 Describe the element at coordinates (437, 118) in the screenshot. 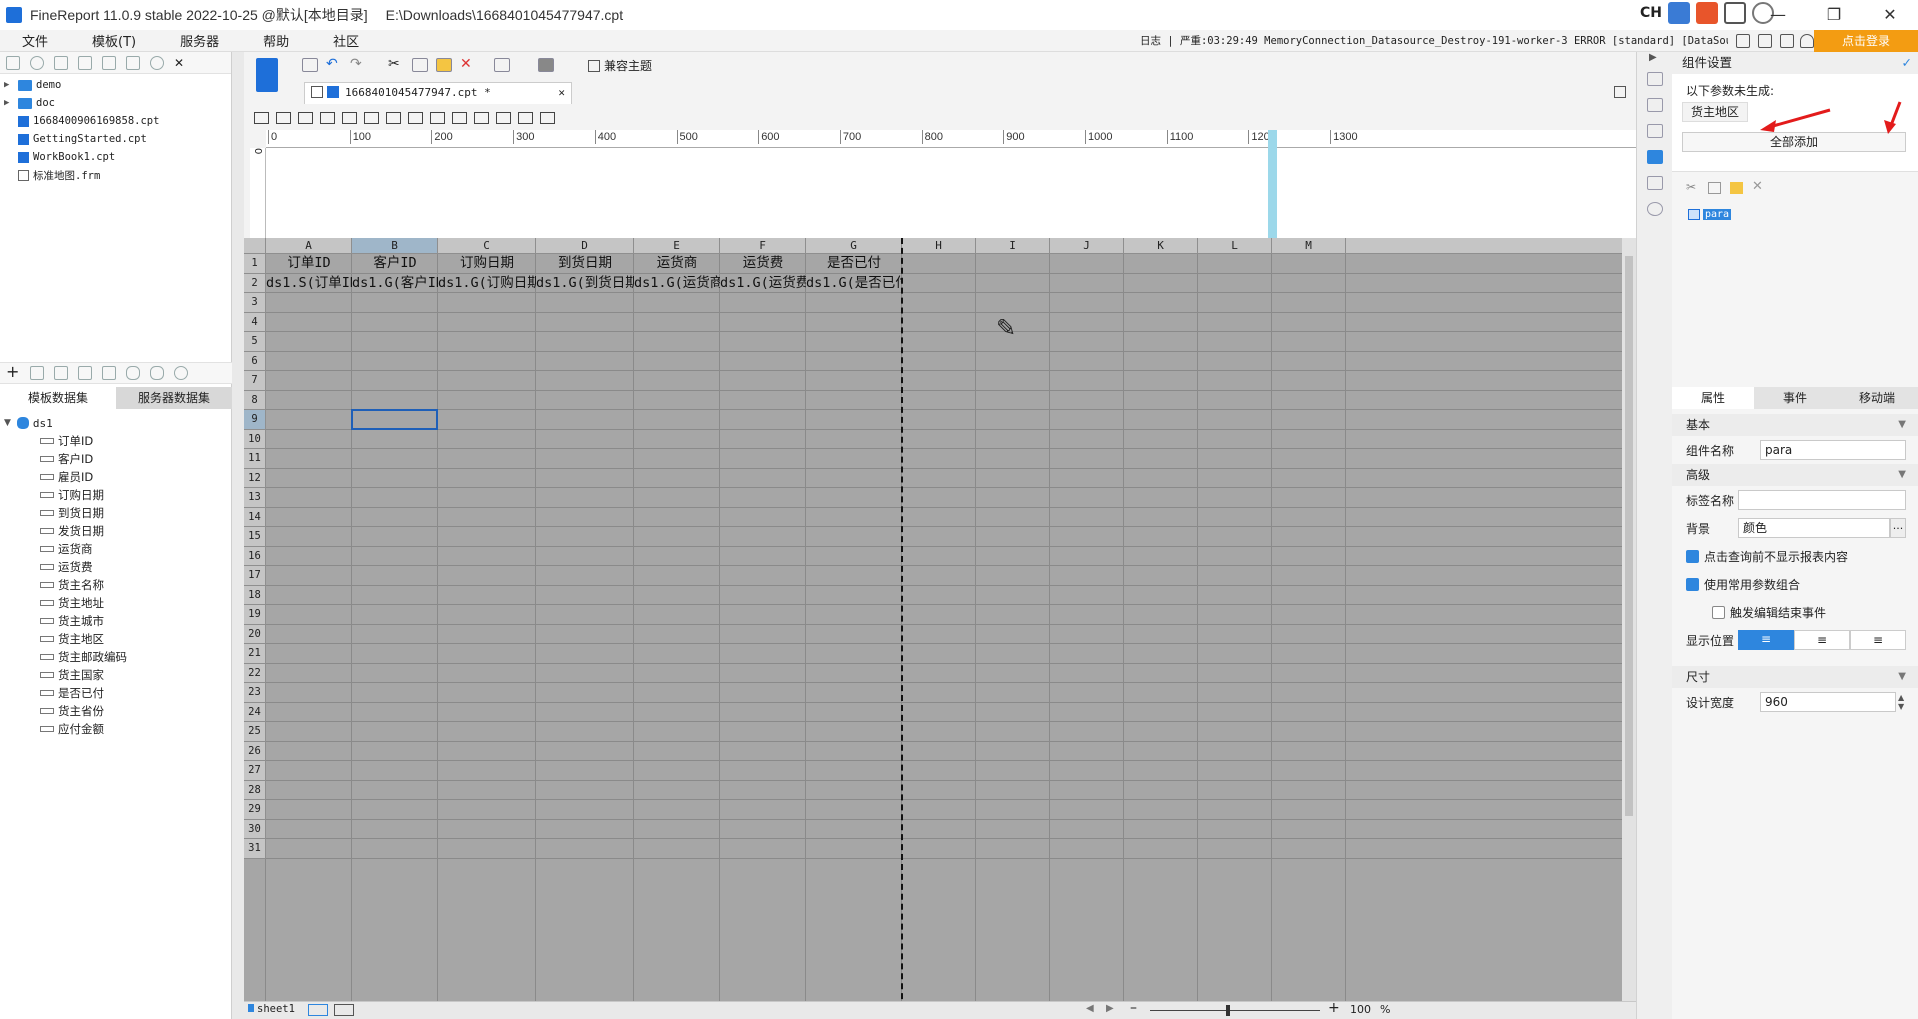

I see `radio-group-widget-icon` at that location.